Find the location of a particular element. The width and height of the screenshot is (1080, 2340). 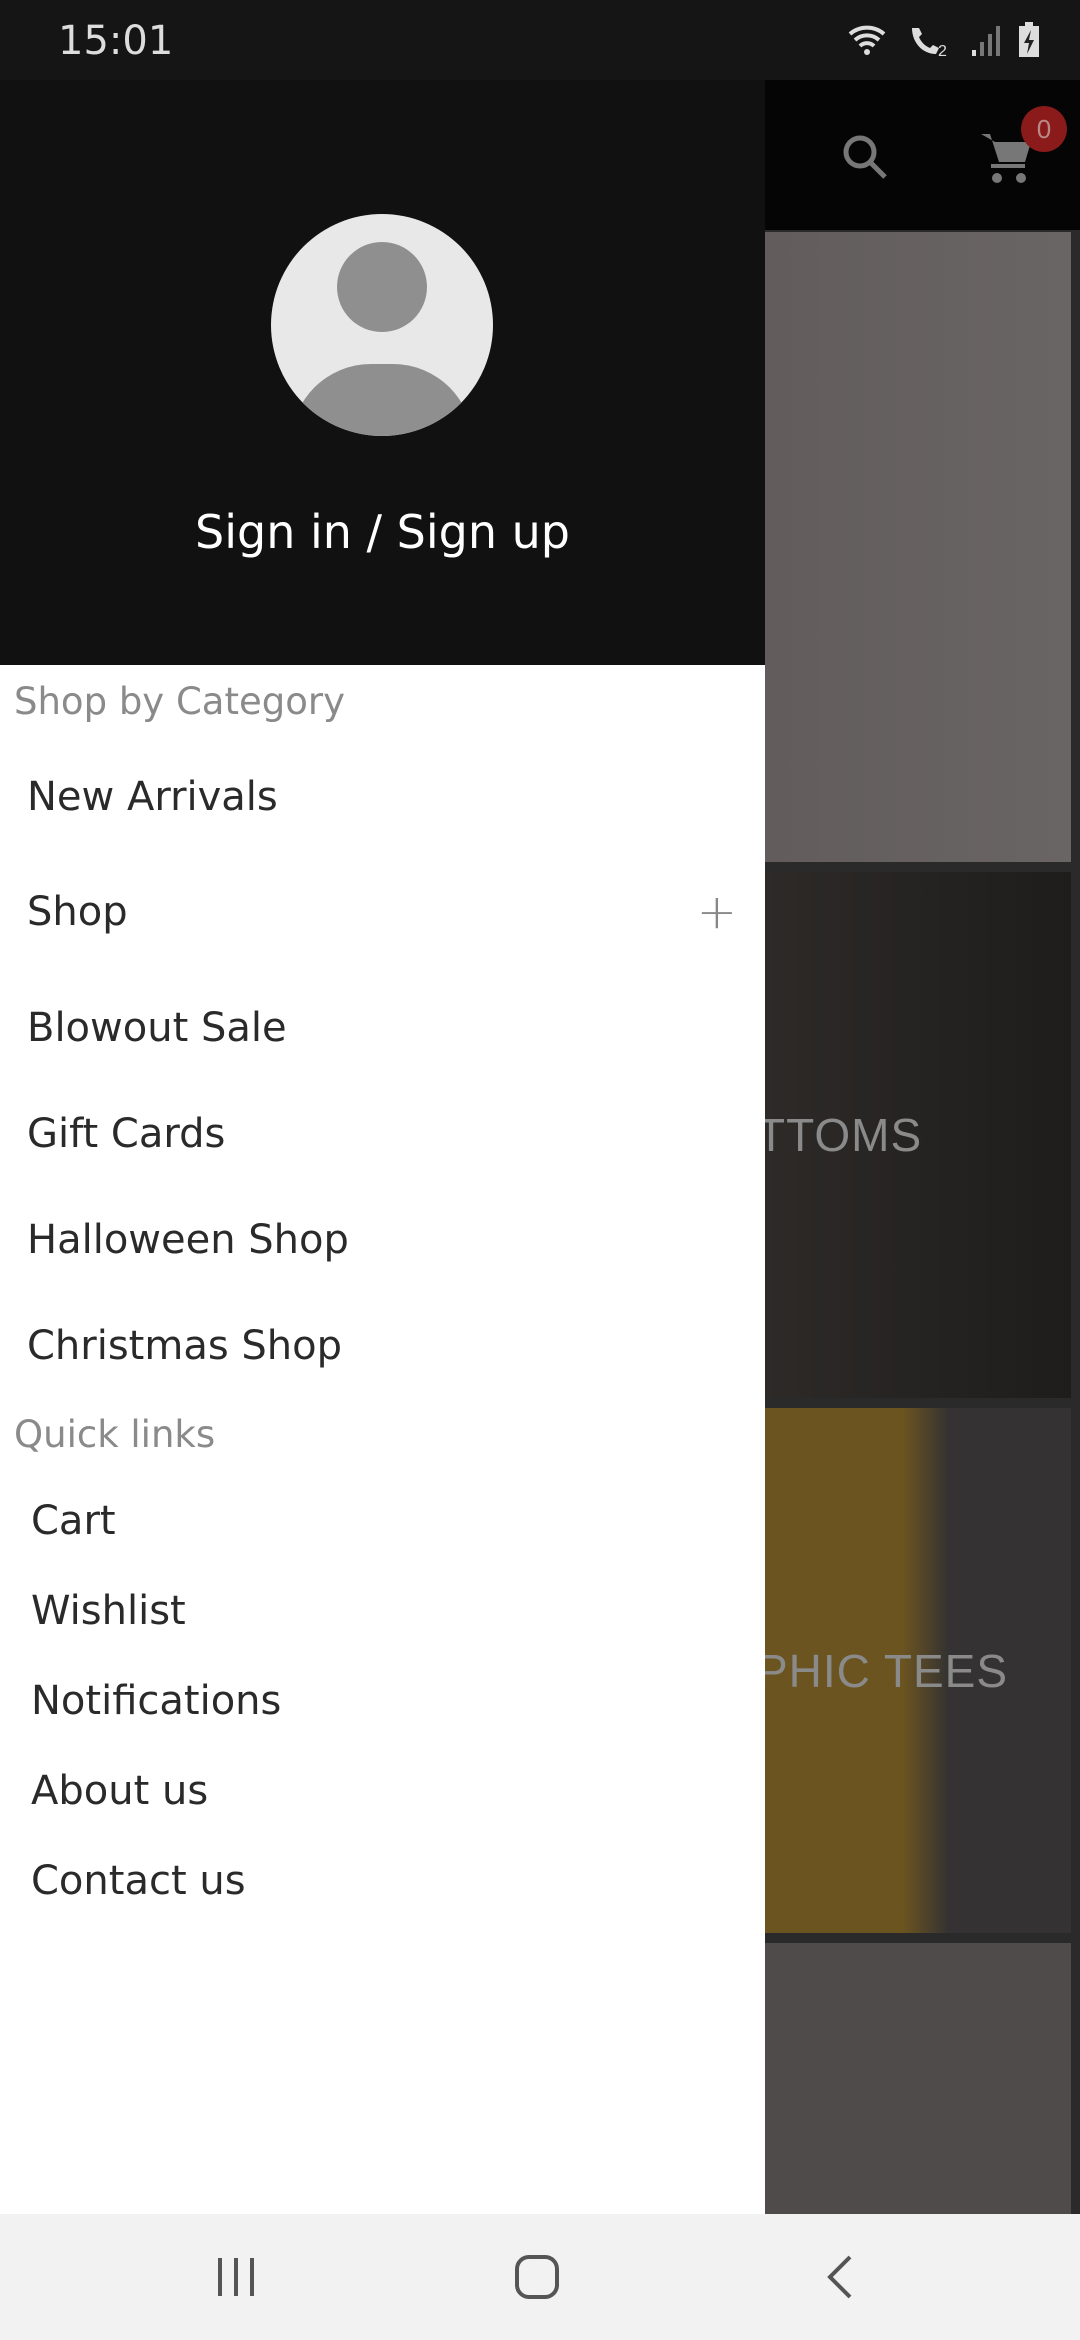

wifi-calling-icon: 2 is located at coordinates (929, 43).